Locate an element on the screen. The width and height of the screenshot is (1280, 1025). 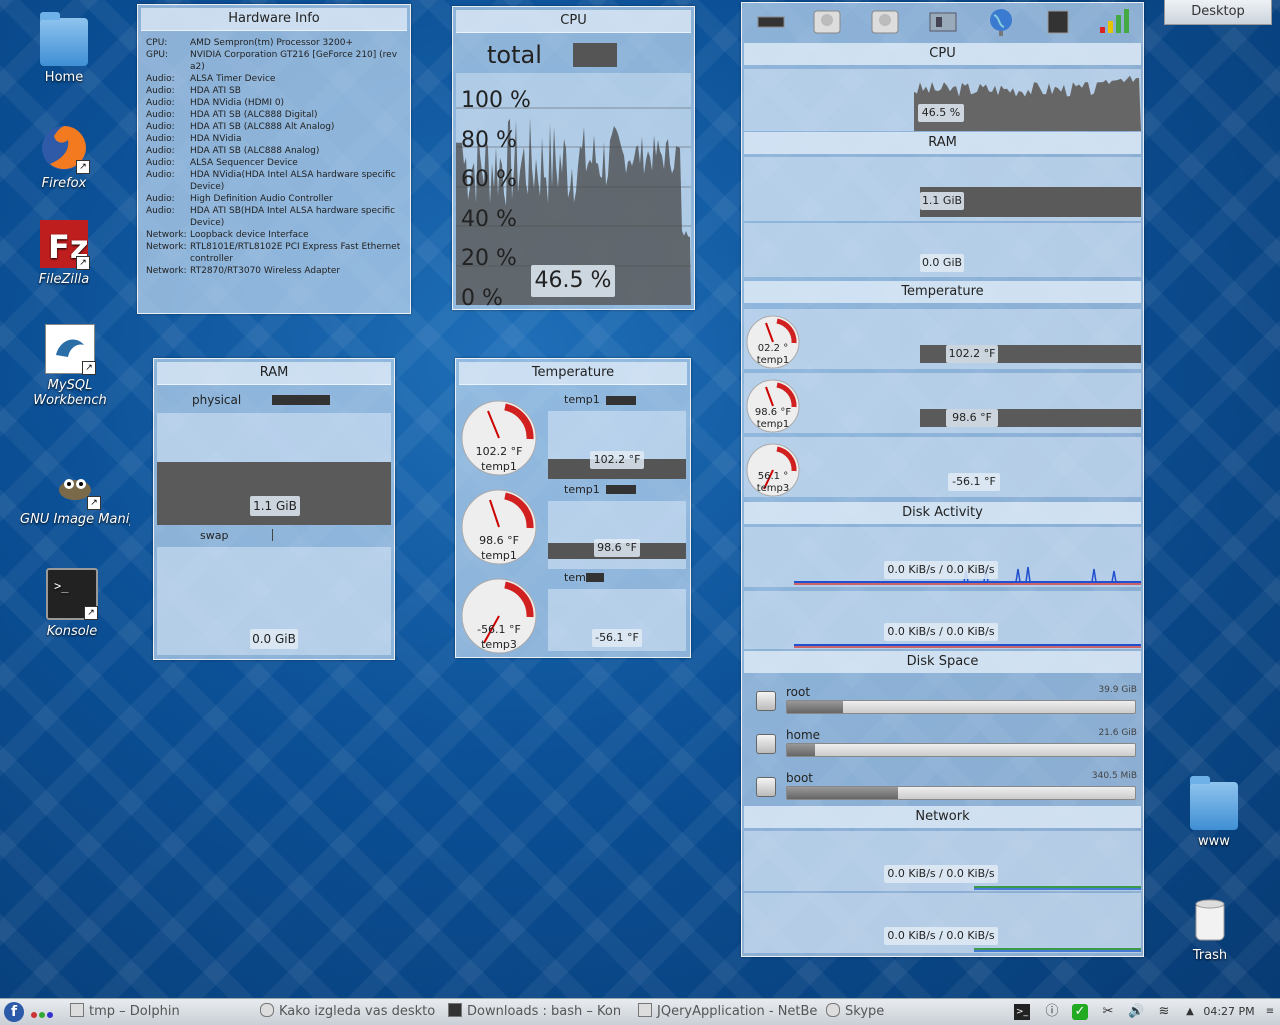
desktop-icon-gimp: ↗ GNU Image Manipulation P is located at coordinates (75, 493).